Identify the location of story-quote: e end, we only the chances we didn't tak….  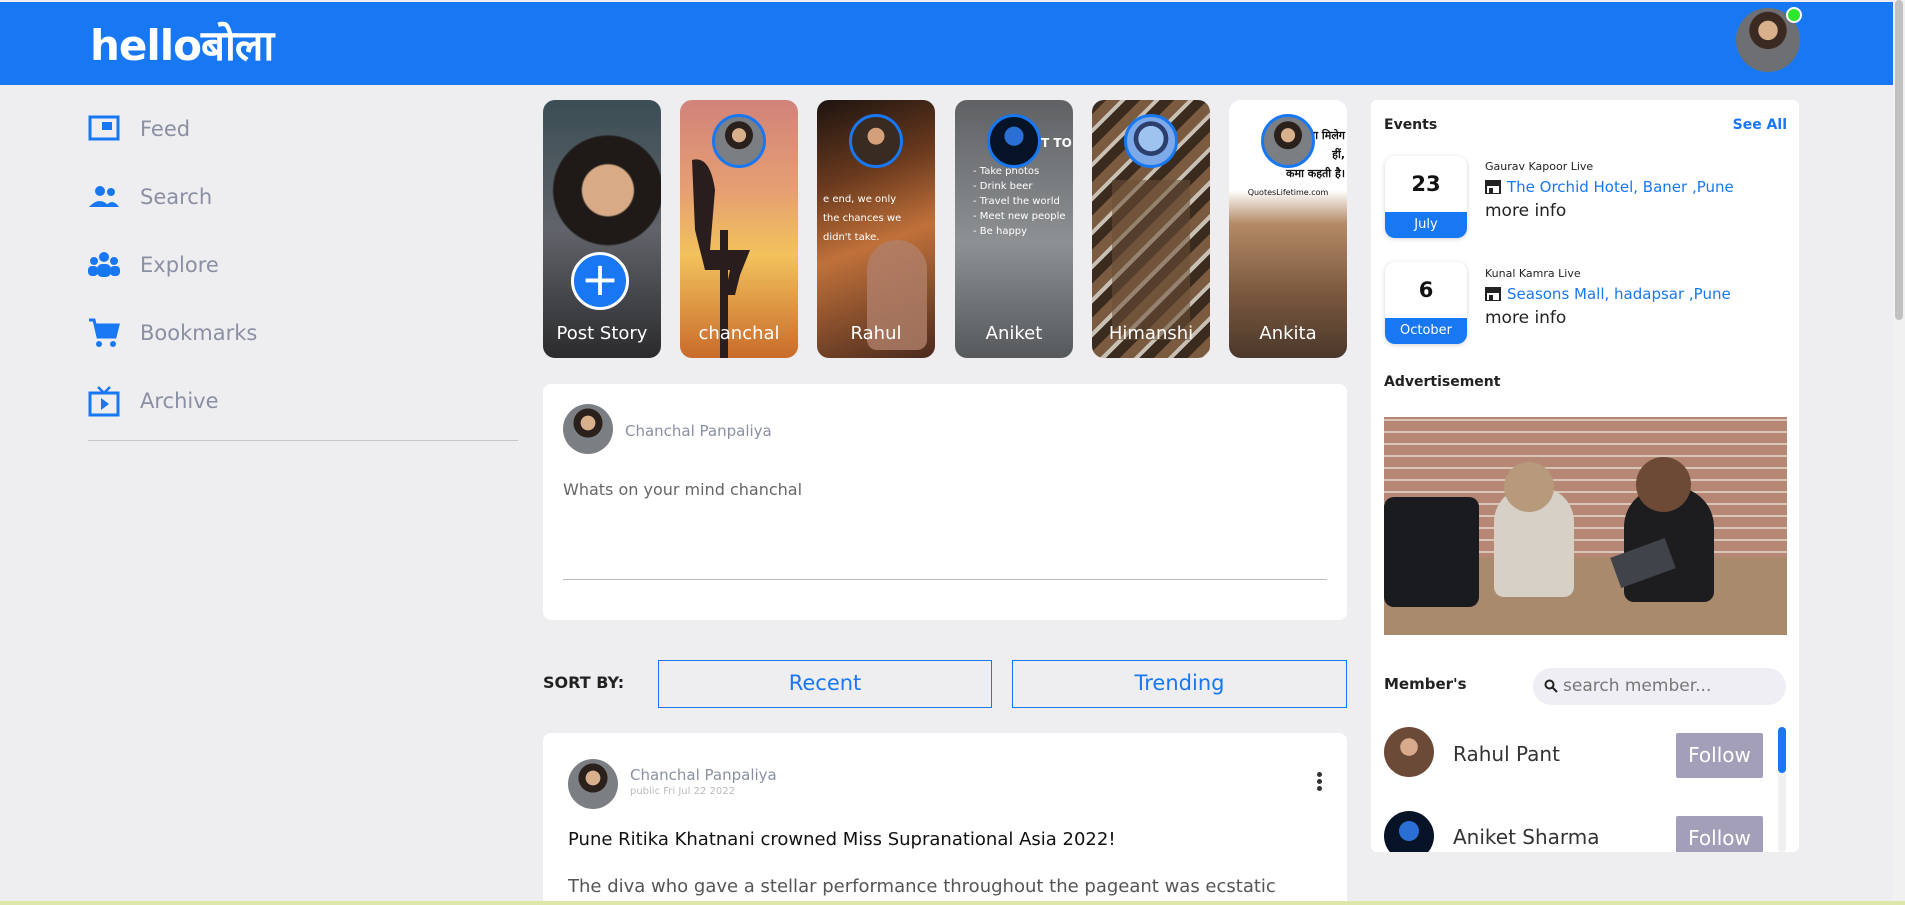
(862, 218).